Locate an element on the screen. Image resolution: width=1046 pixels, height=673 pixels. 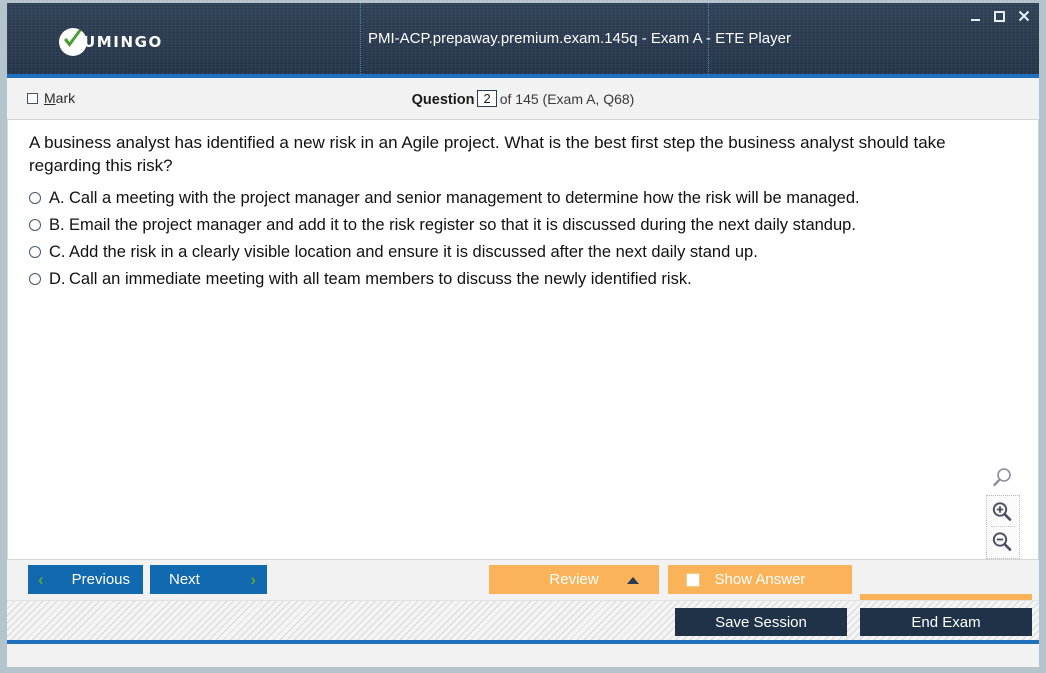
window-controls is located at coordinates (999, 16).